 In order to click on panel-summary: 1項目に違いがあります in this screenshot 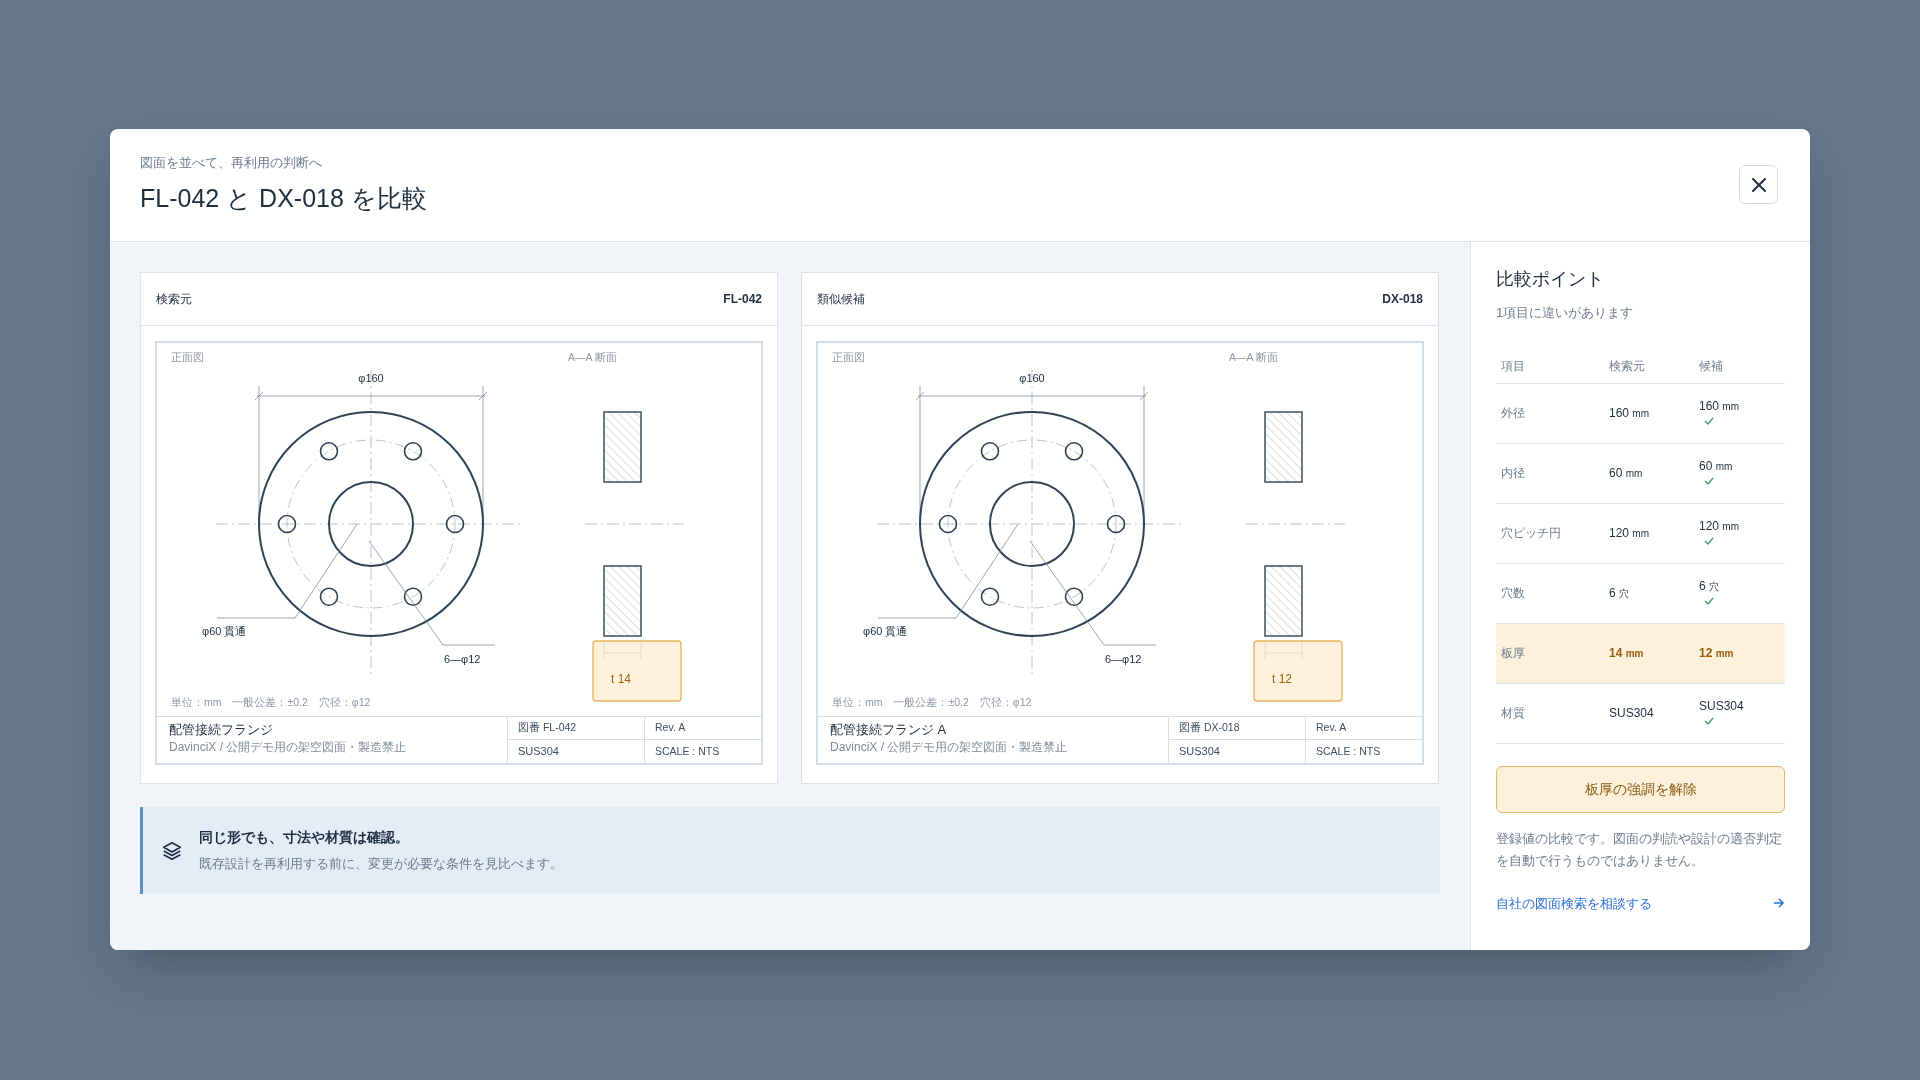, I will do `click(1565, 313)`.